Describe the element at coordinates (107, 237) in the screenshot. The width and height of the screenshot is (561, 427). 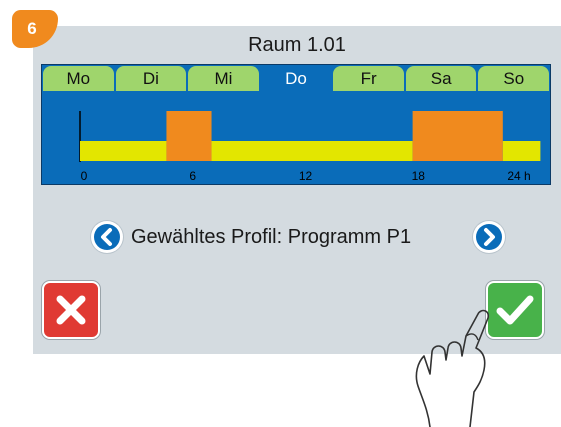
I see `chevron-left-icon` at that location.